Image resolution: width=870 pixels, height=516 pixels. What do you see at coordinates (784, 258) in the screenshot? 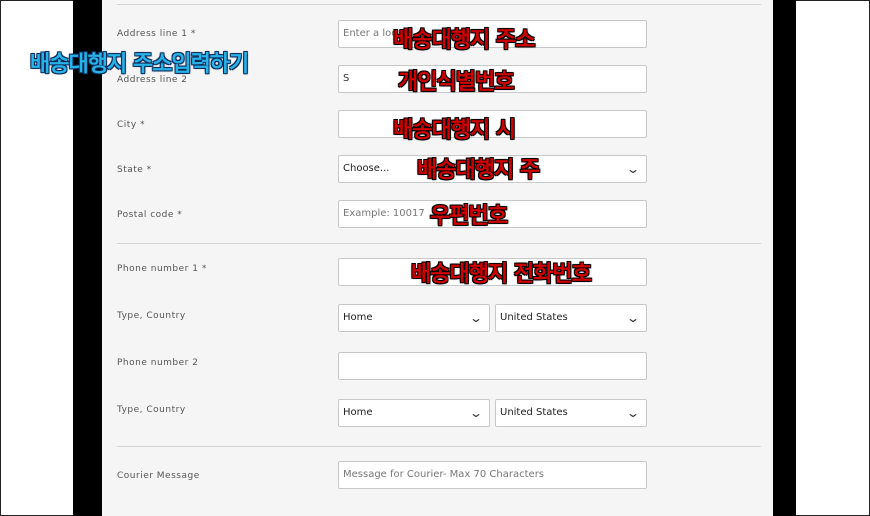
I see `right-black-bar` at bounding box center [784, 258].